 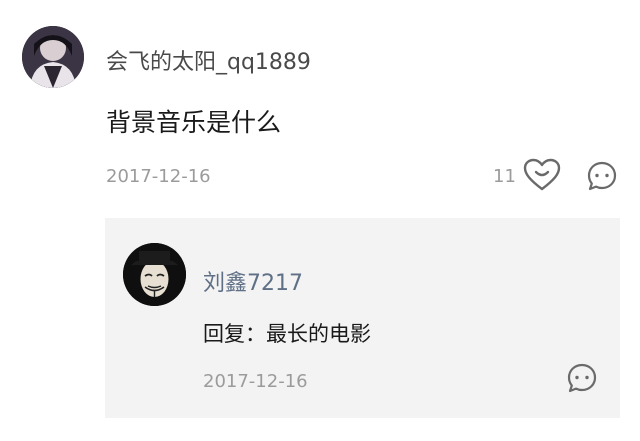 I want to click on reply-username: 刘鑫7217, so click(x=253, y=281).